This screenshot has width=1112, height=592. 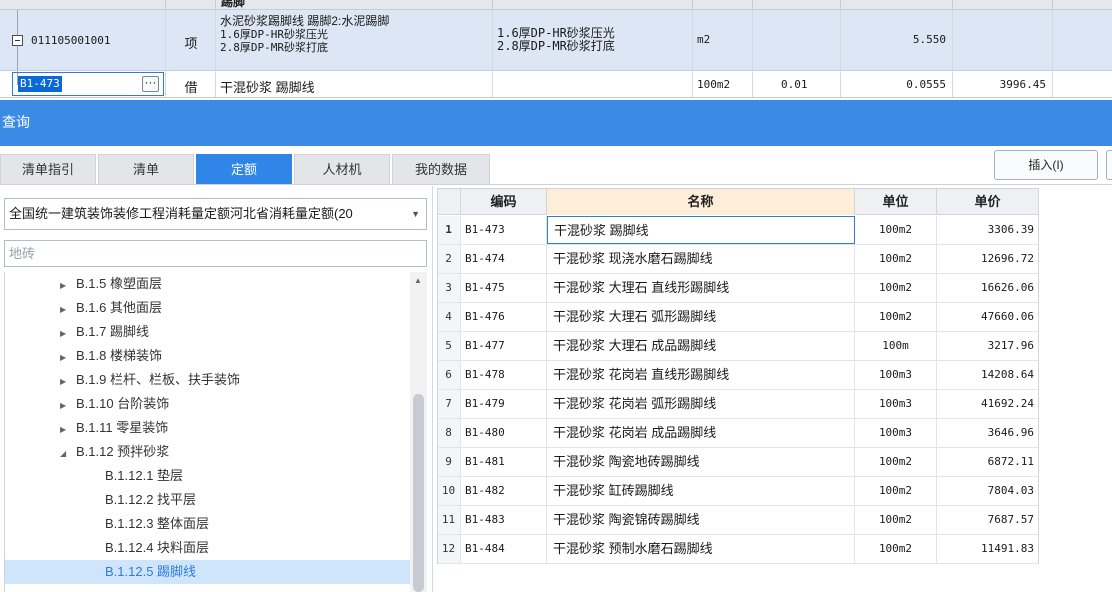 What do you see at coordinates (701, 346) in the screenshot?
I see `row-name: 干混砂浆 大理石 成品踢脚线` at bounding box center [701, 346].